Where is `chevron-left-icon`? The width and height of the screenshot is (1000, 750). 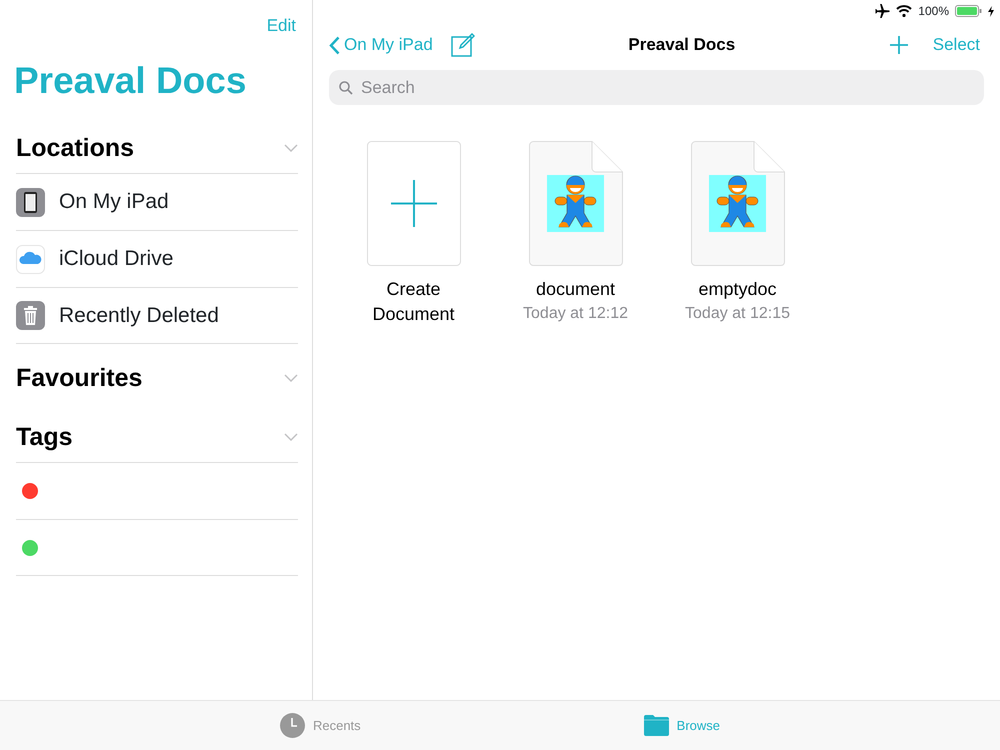
chevron-left-icon is located at coordinates (334, 45).